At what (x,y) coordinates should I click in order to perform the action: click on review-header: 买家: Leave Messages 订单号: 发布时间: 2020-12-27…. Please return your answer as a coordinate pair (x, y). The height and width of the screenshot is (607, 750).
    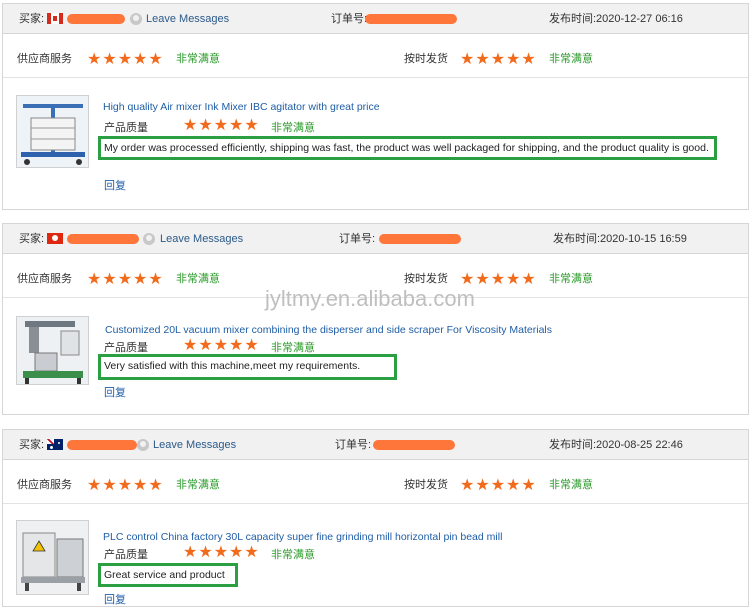
    Looking at the image, I should click on (375, 19).